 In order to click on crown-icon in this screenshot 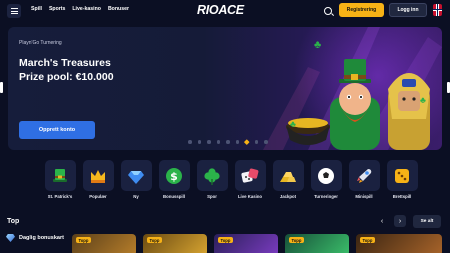, I will do `click(98, 175)`.